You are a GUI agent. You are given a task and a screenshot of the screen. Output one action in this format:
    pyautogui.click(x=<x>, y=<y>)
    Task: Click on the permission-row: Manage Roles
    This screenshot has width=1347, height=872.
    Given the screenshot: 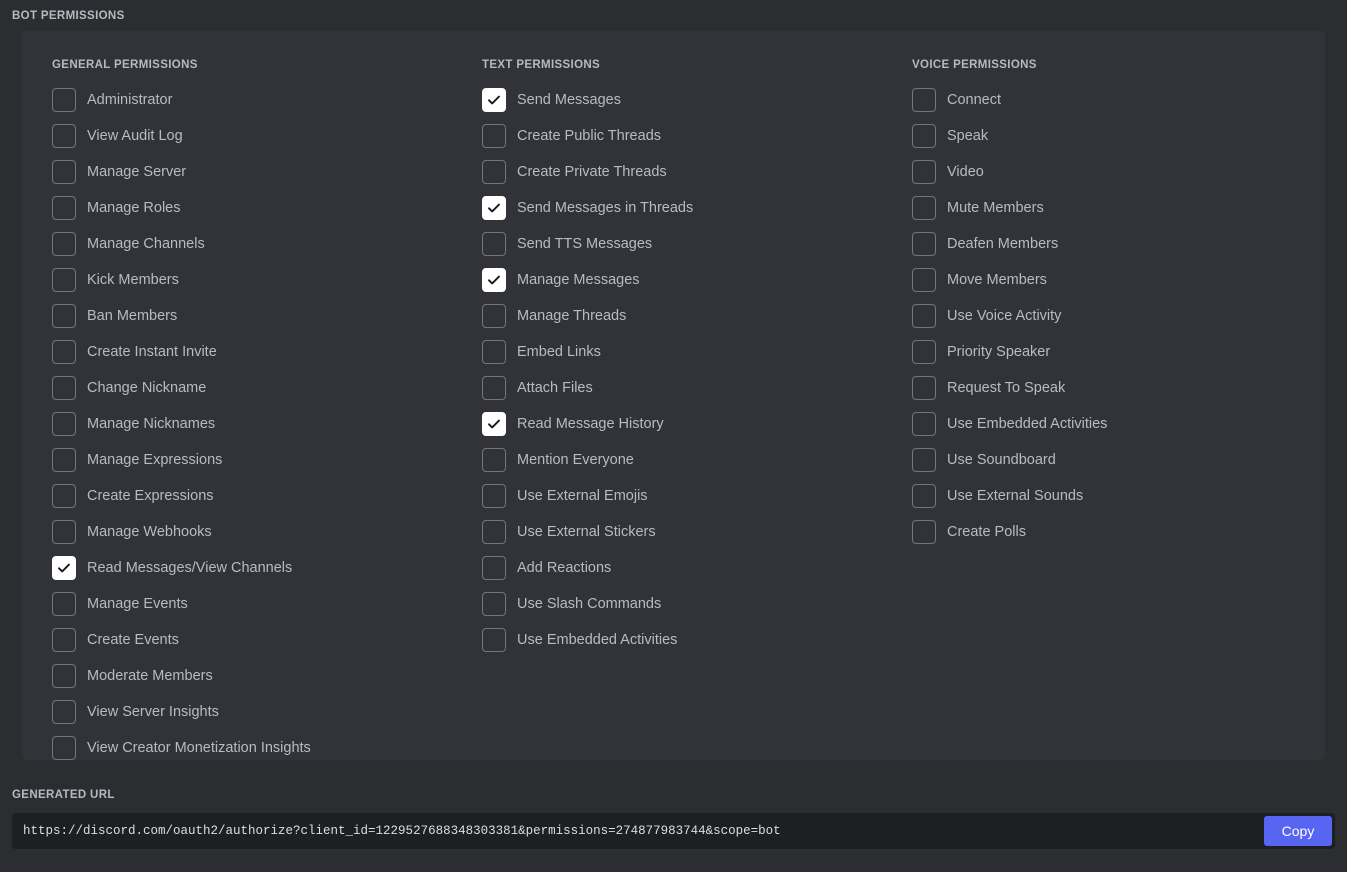 What is the action you would take?
    pyautogui.click(x=243, y=208)
    